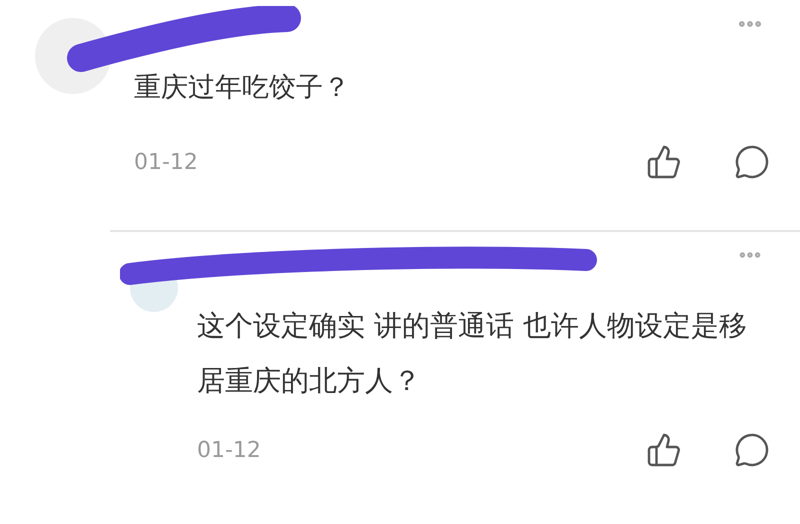  I want to click on comment-text: 这个设定确实 讲的普通话 也许人物设定是移居重庆的北方人？, so click(472, 353).